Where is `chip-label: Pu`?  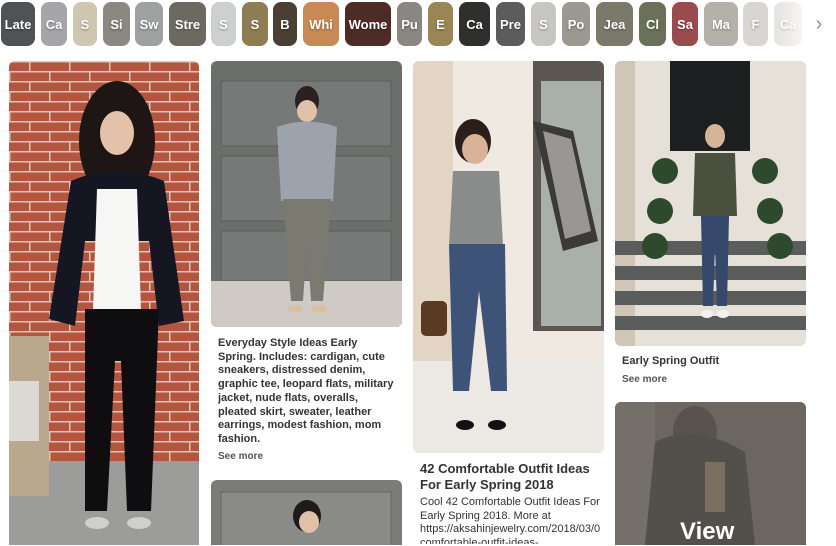
chip-label: Pu is located at coordinates (409, 24).